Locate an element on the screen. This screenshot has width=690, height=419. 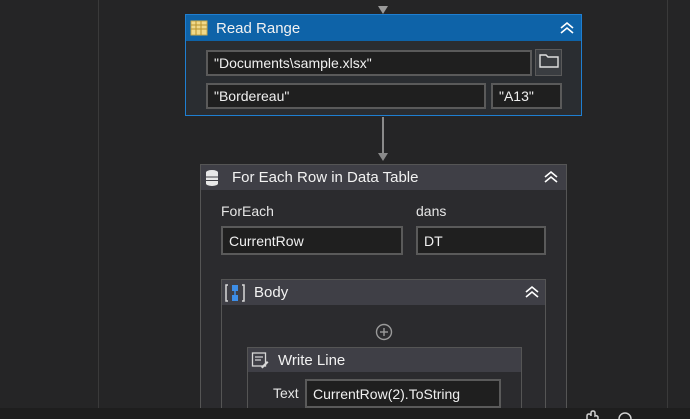
zoom-icon is located at coordinates (625, 415).